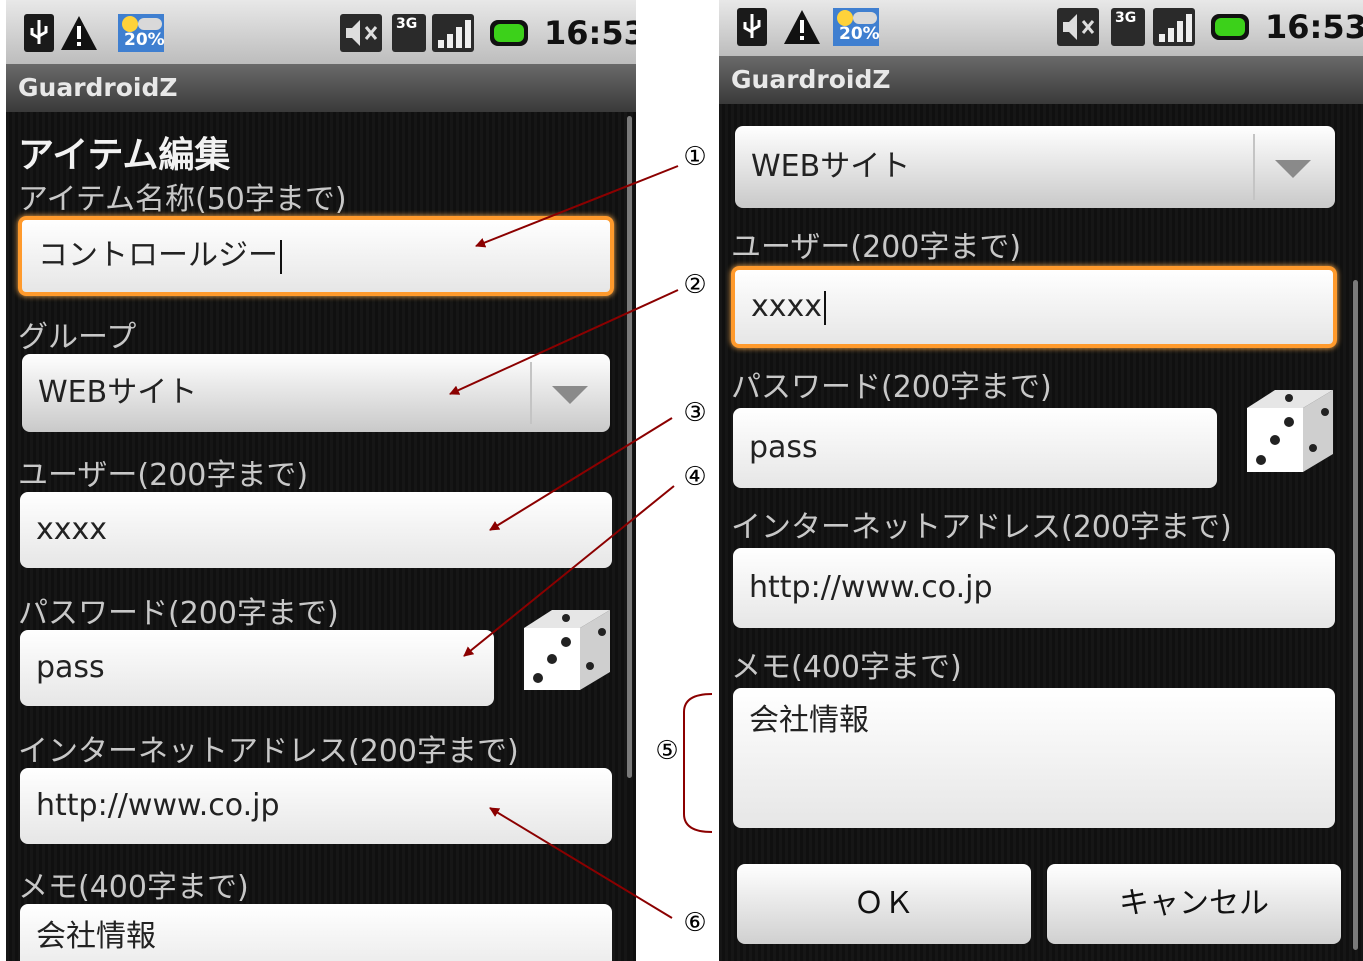 This screenshot has width=1363, height=961. What do you see at coordinates (667, 751) in the screenshot?
I see `annotation-marker-5: ⑤` at bounding box center [667, 751].